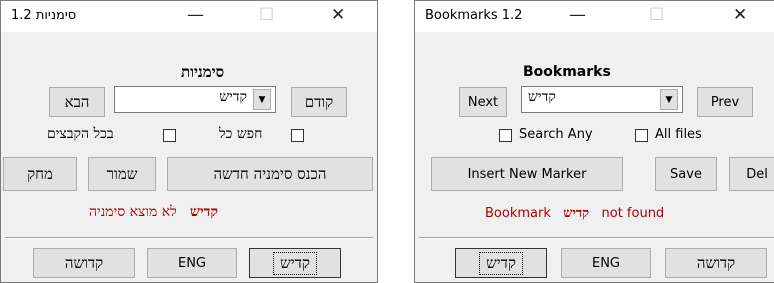  What do you see at coordinates (686, 174) in the screenshot?
I see `save-button: Save` at bounding box center [686, 174].